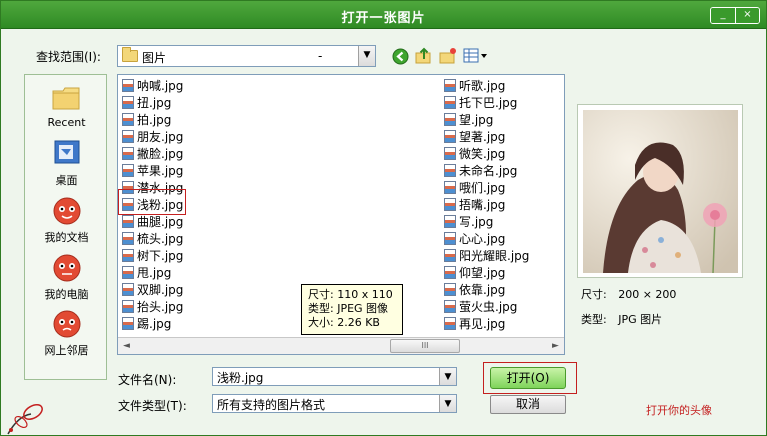 This screenshot has height=436, width=767. Describe the element at coordinates (66, 350) in the screenshot. I see `place-label-network: 网上邻居` at that location.